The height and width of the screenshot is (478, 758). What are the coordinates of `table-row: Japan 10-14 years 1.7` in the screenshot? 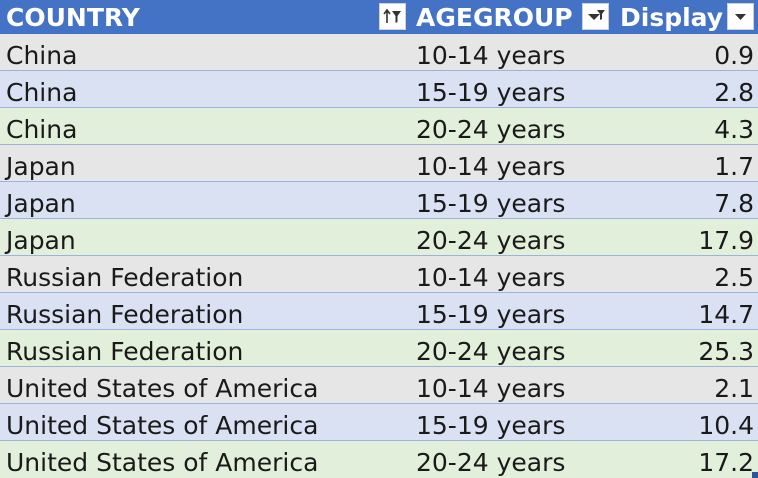 It's located at (379, 163).